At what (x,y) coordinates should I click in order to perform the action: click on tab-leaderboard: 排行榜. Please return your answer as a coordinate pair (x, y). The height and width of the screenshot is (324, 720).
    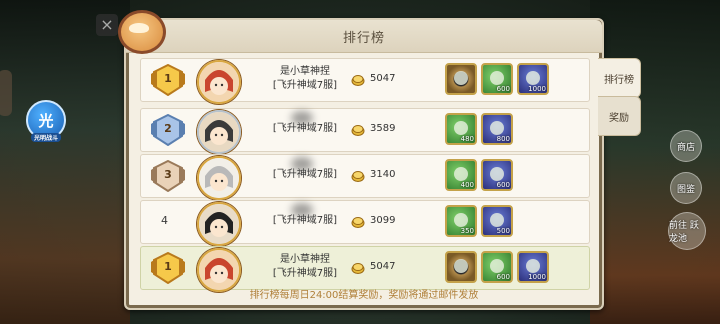
    Looking at the image, I should click on (619, 78).